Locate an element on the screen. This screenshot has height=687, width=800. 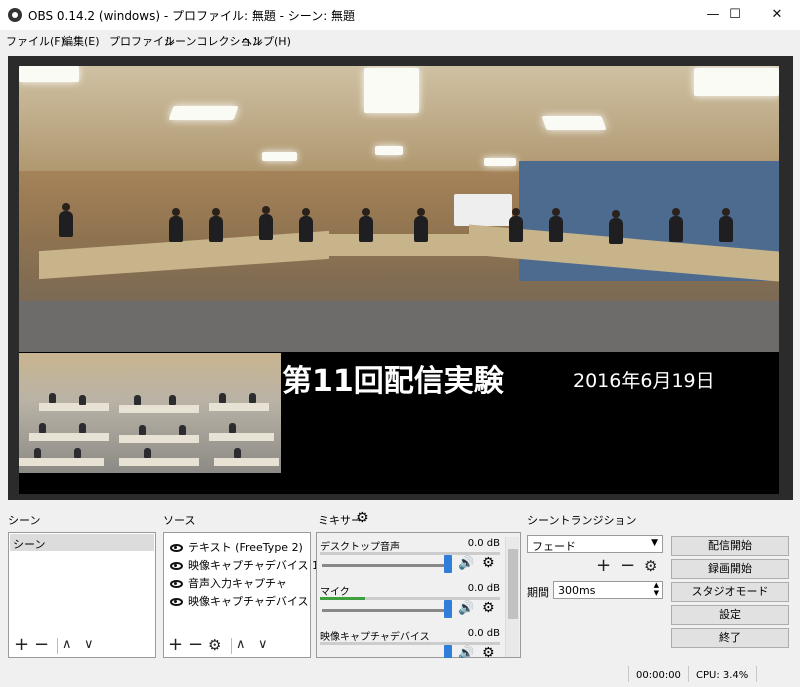
source-settings-gear-icon: ⚙ is located at coordinates (214, 645).